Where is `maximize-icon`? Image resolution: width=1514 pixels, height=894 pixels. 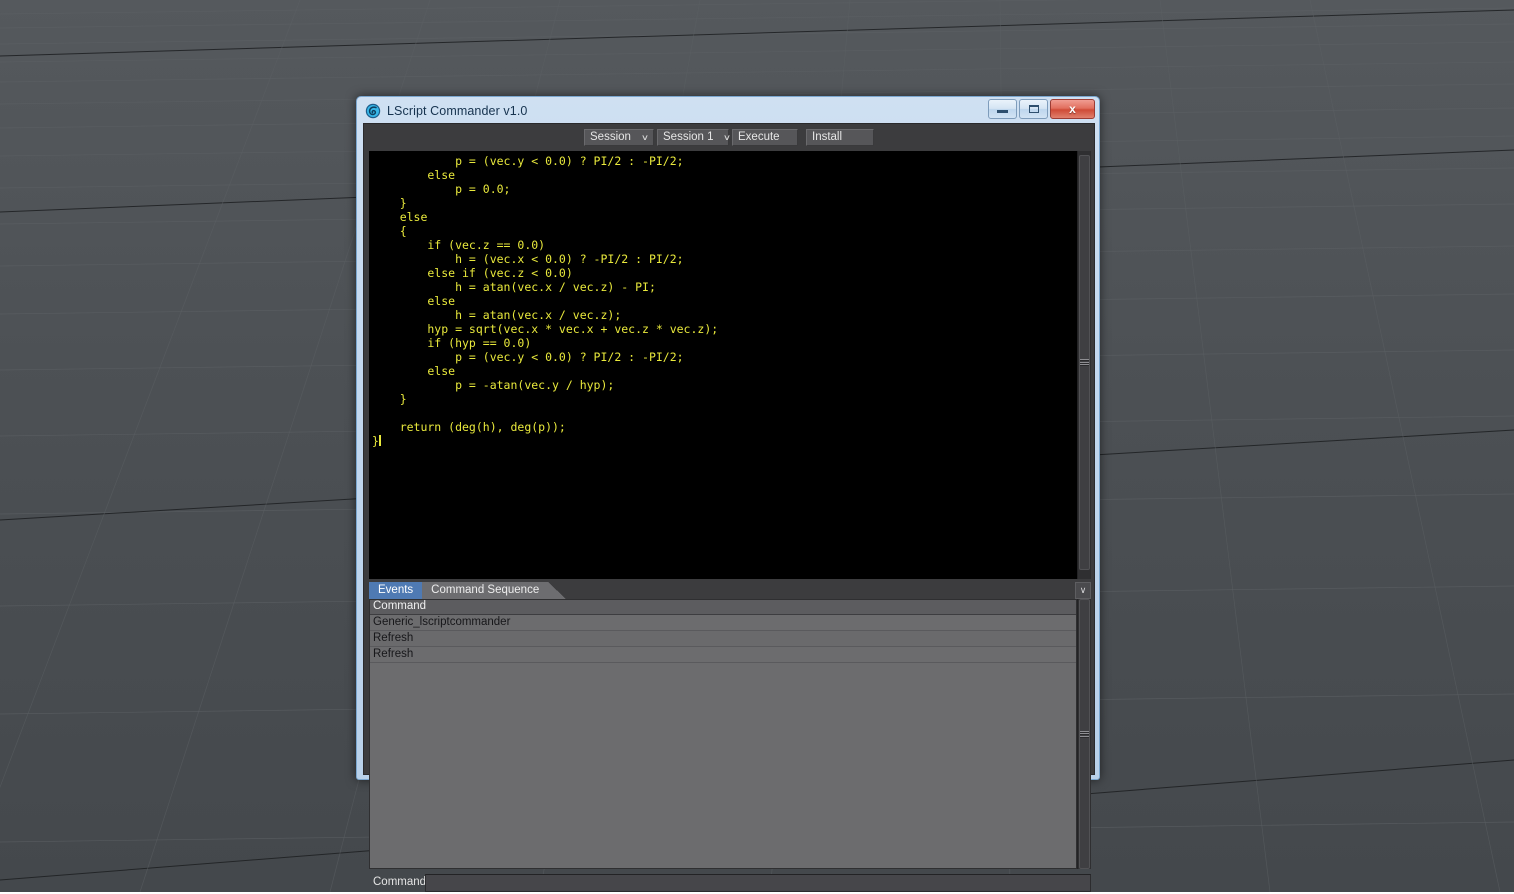
maximize-icon is located at coordinates (1034, 109).